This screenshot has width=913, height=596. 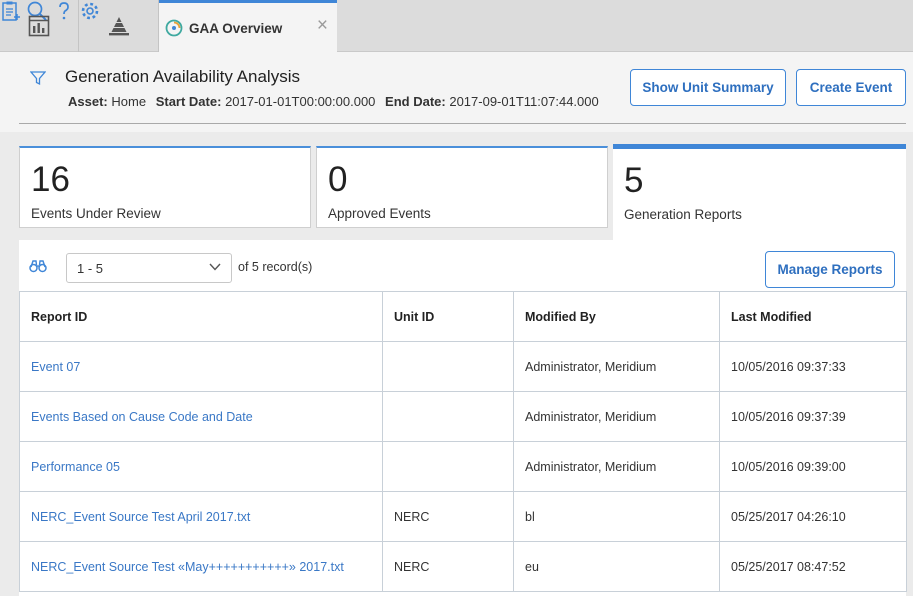 I want to click on filter-icon, so click(x=38, y=78).